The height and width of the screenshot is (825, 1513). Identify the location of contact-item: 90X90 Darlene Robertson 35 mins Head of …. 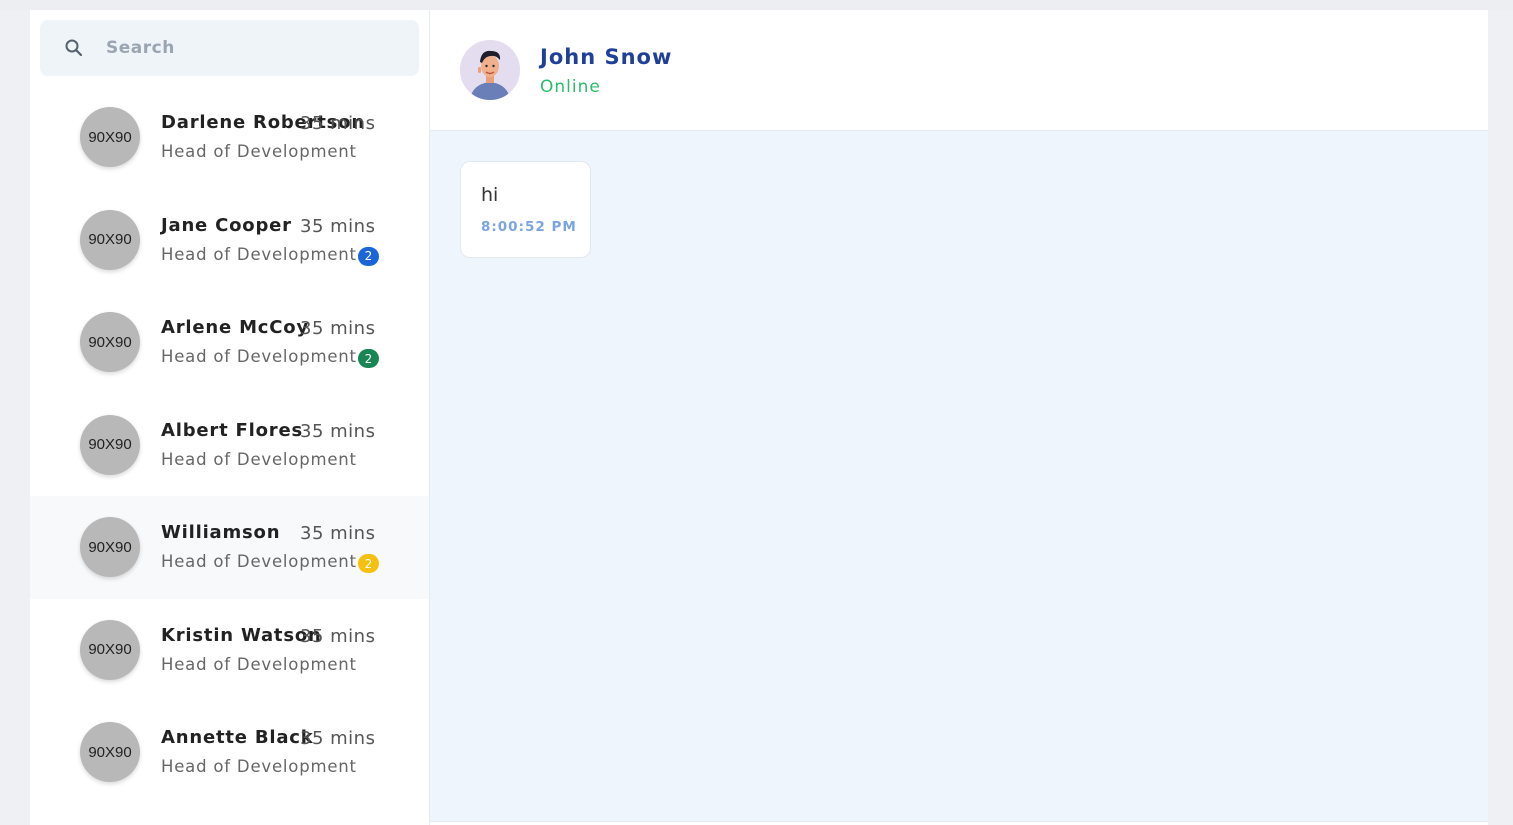
(229, 137).